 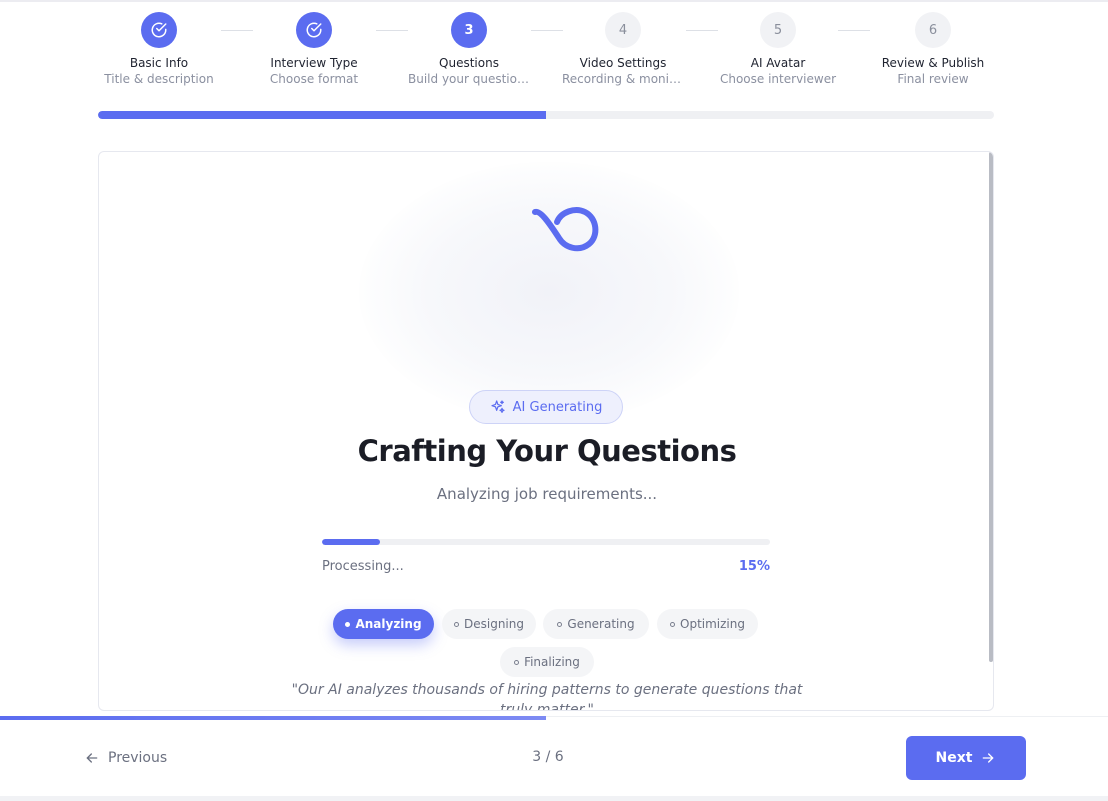 I want to click on wizard-progress-bar, so click(x=546, y=115).